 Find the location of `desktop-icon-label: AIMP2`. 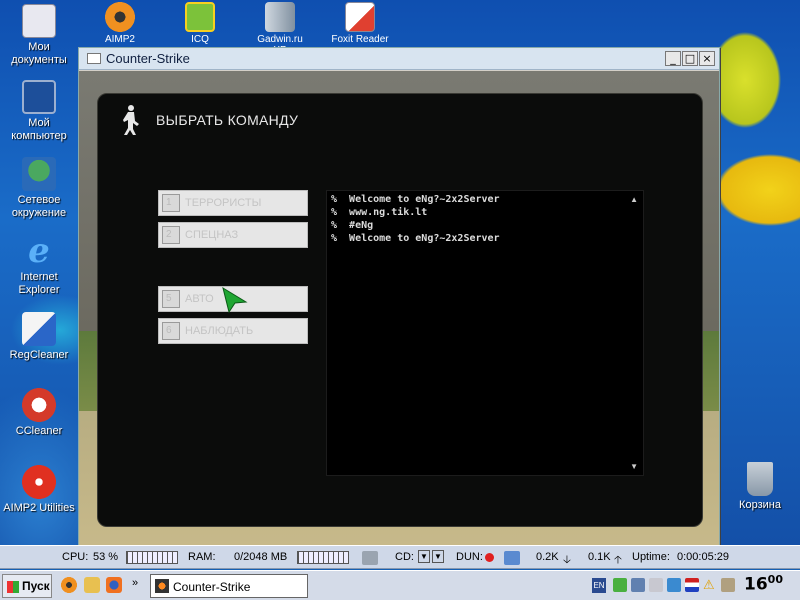

desktop-icon-label: AIMP2 is located at coordinates (119, 39).